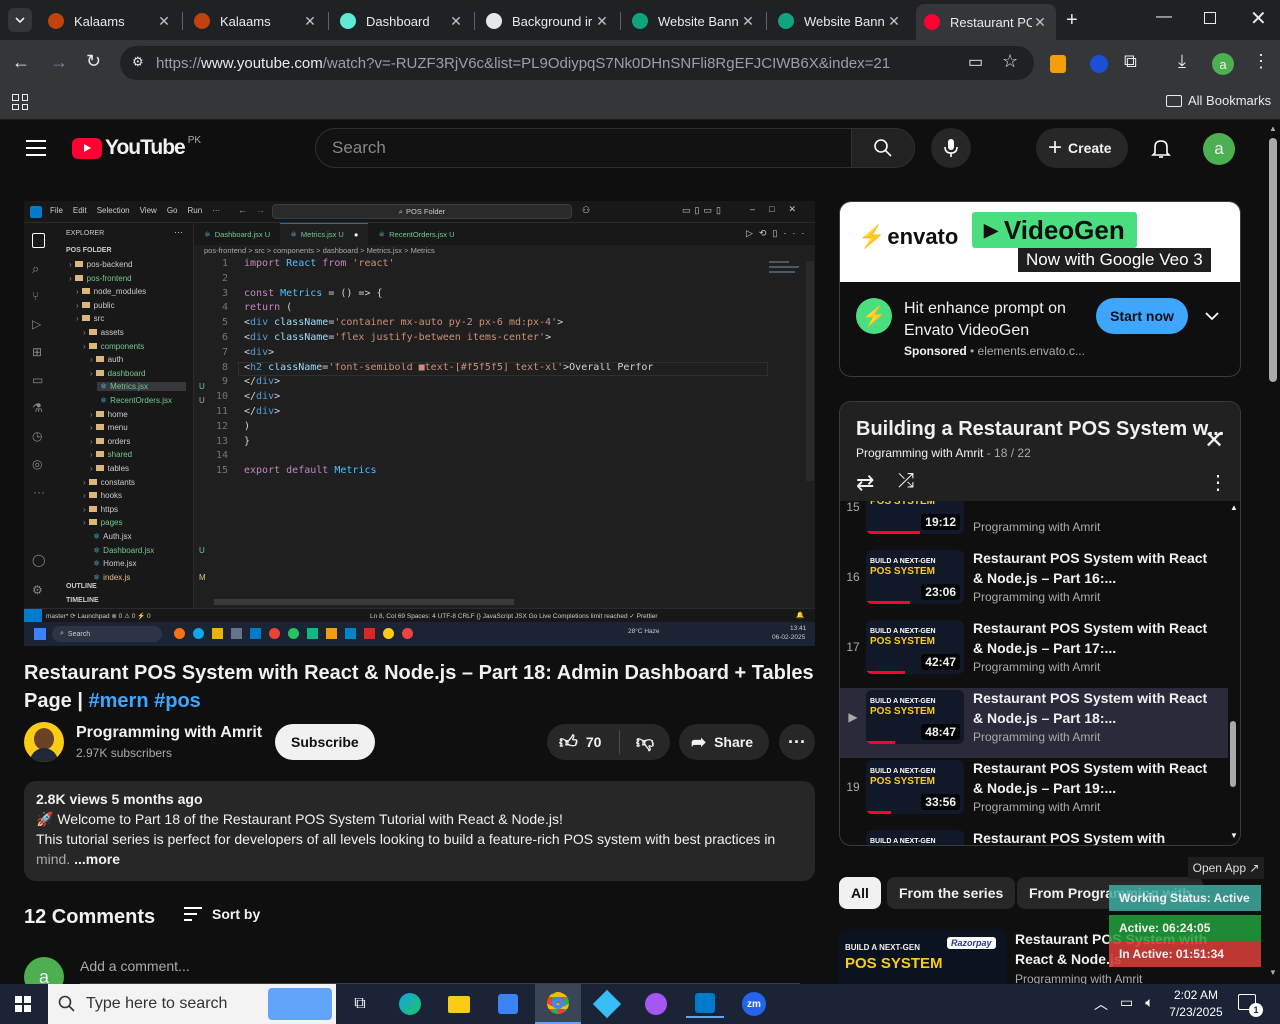 This screenshot has height=1024, width=1280. I want to click on page-scroll-up-icon: ▲, so click(1273, 128).